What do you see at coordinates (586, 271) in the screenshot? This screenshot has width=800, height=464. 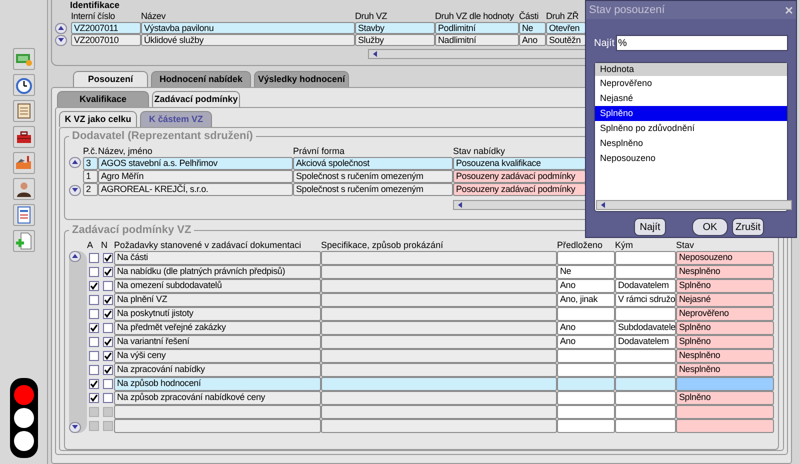 I see `table-cell: Ne` at bounding box center [586, 271].